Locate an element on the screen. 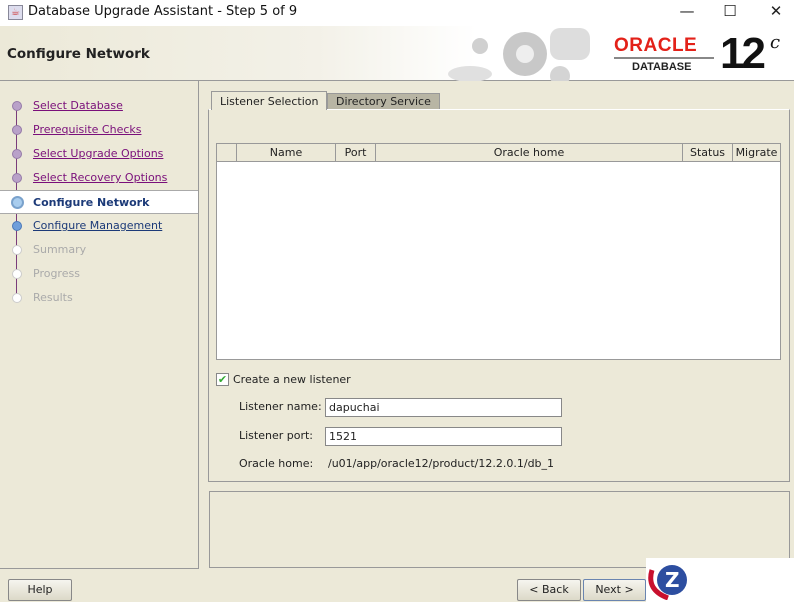  step-select-upgrade-options: Select Upgrade Options is located at coordinates (99, 154).